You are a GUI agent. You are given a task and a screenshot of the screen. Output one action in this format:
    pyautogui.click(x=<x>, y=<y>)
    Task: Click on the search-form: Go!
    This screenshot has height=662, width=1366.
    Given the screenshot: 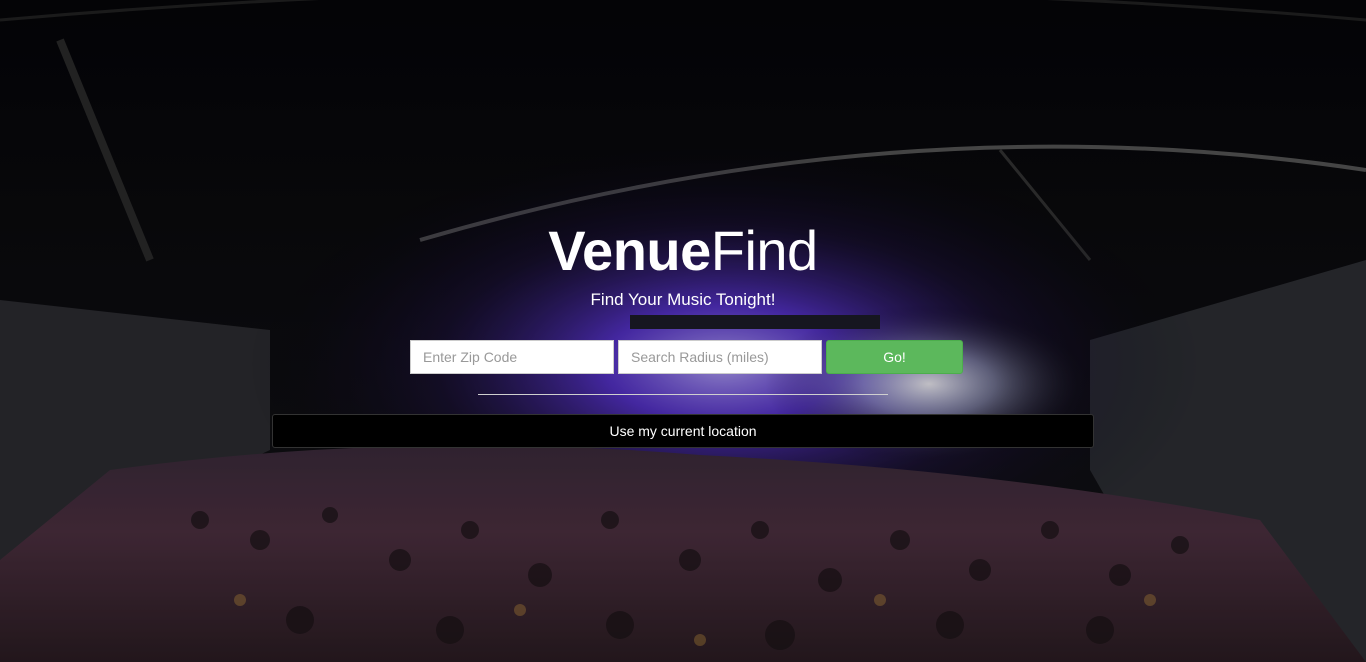 What is the action you would take?
    pyautogui.click(x=686, y=357)
    